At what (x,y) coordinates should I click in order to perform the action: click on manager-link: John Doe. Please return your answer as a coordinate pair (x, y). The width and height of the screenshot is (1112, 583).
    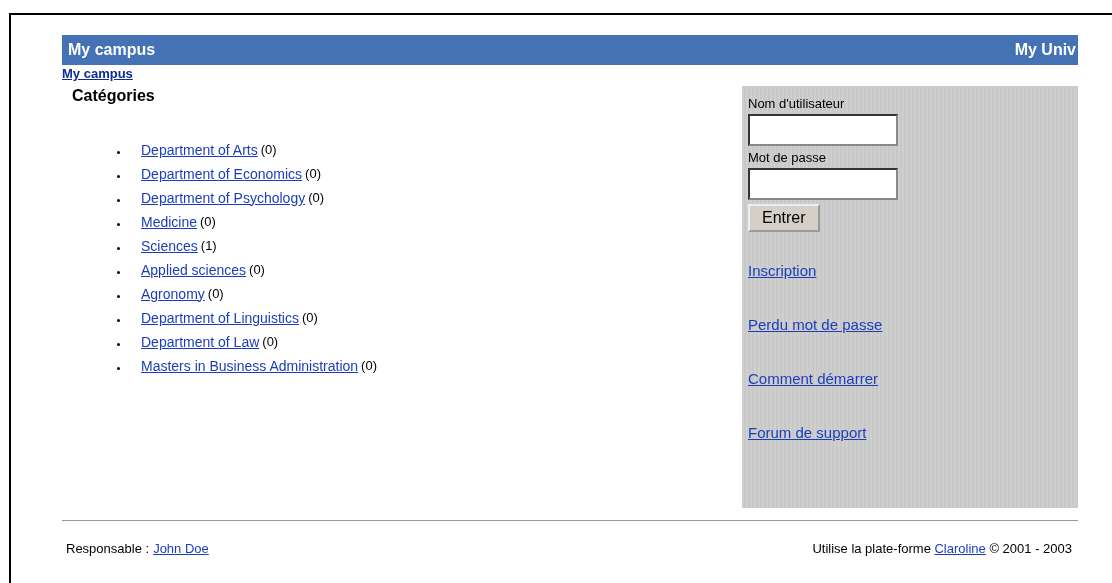
    Looking at the image, I should click on (181, 548).